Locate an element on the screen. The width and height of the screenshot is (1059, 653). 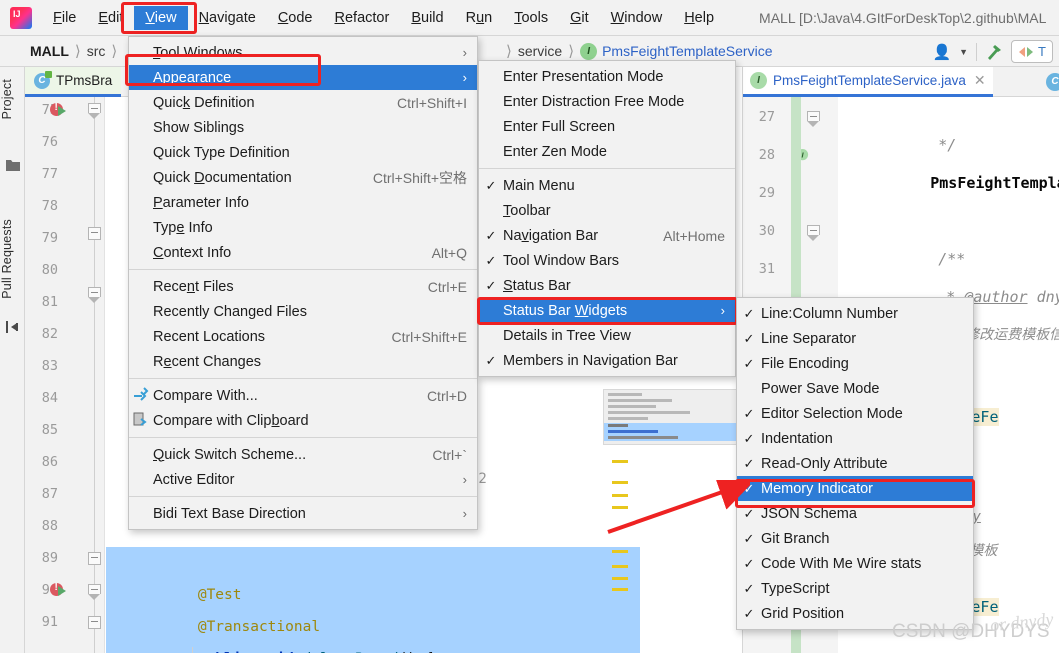
menu-item-active-editor: Active Editor › is located at coordinates (303, 479).